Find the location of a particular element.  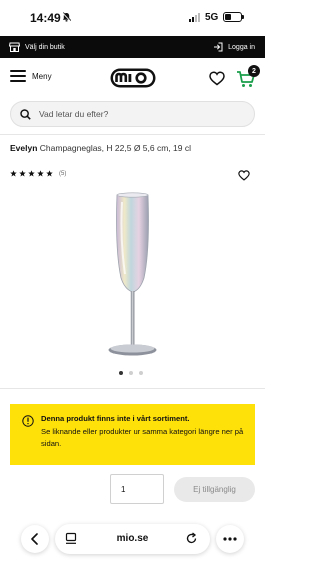

store-select-label: Välj din butik is located at coordinates (45, 47).